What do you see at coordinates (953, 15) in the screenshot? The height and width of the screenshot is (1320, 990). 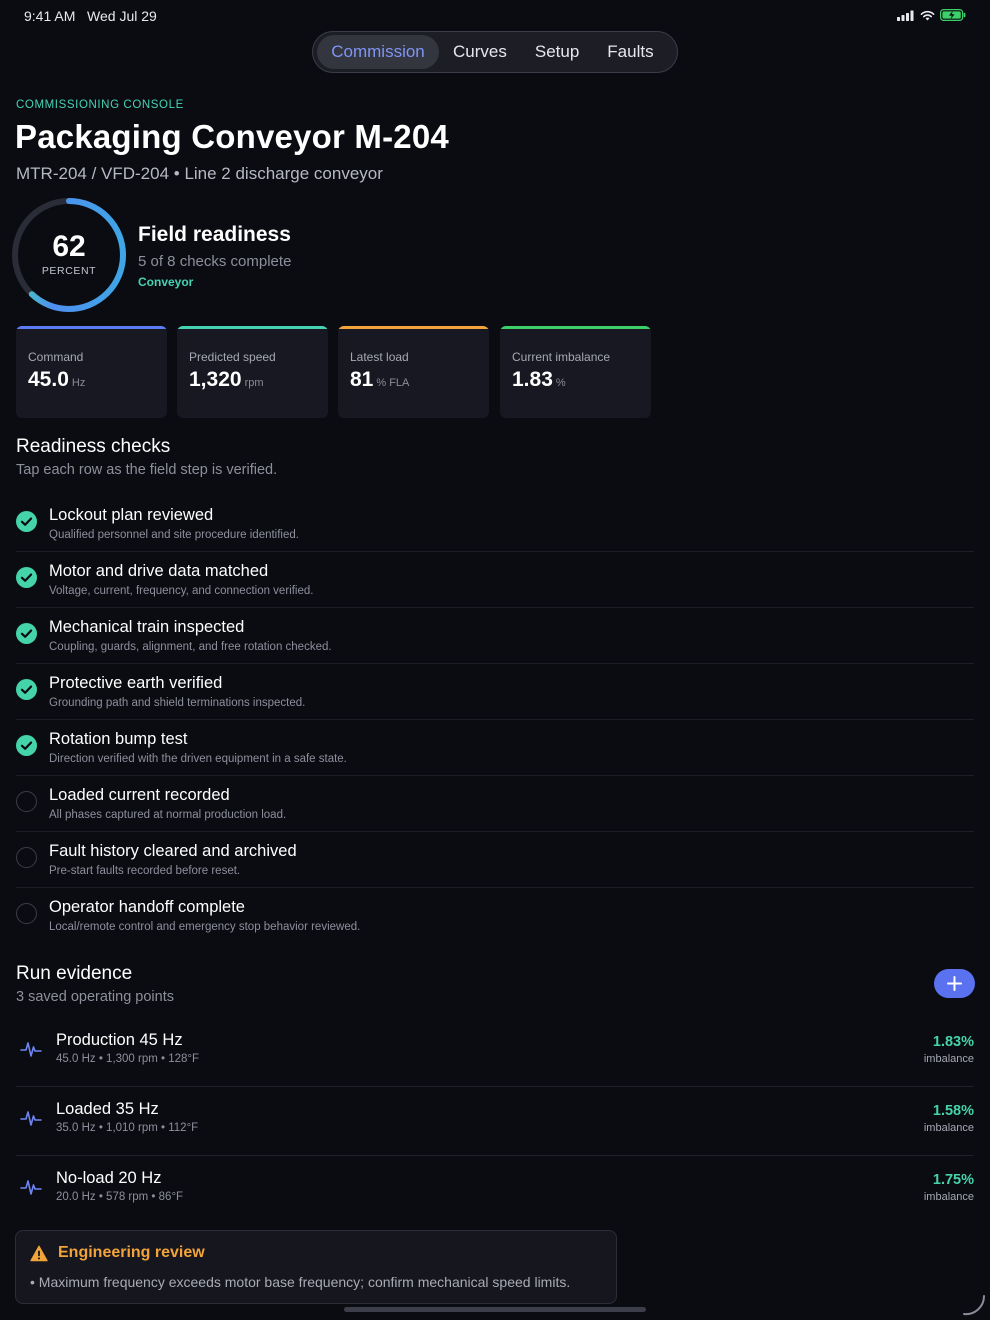 I see `battery-charging-icon` at bounding box center [953, 15].